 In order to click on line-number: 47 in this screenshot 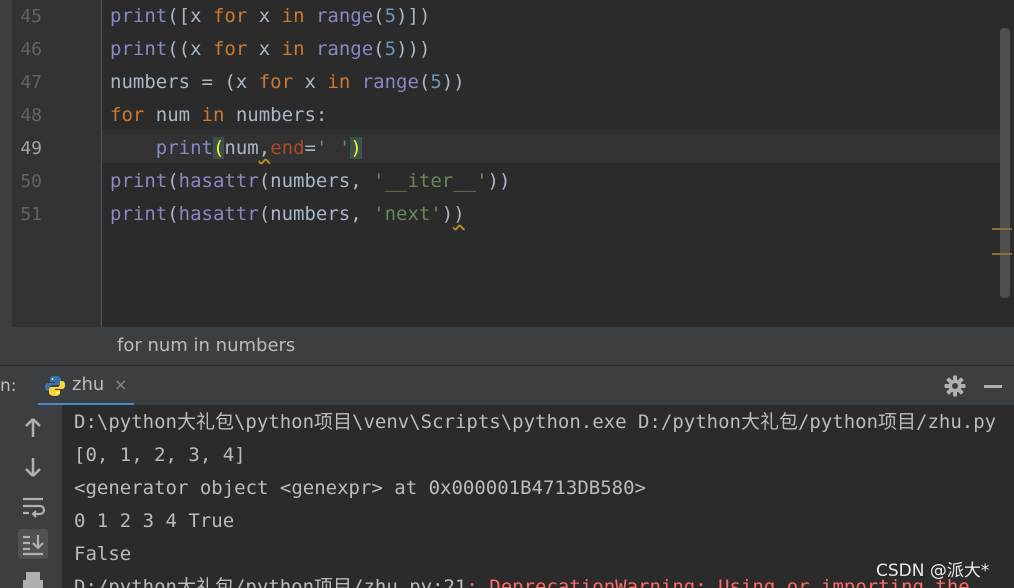, I will do `click(27, 82)`.